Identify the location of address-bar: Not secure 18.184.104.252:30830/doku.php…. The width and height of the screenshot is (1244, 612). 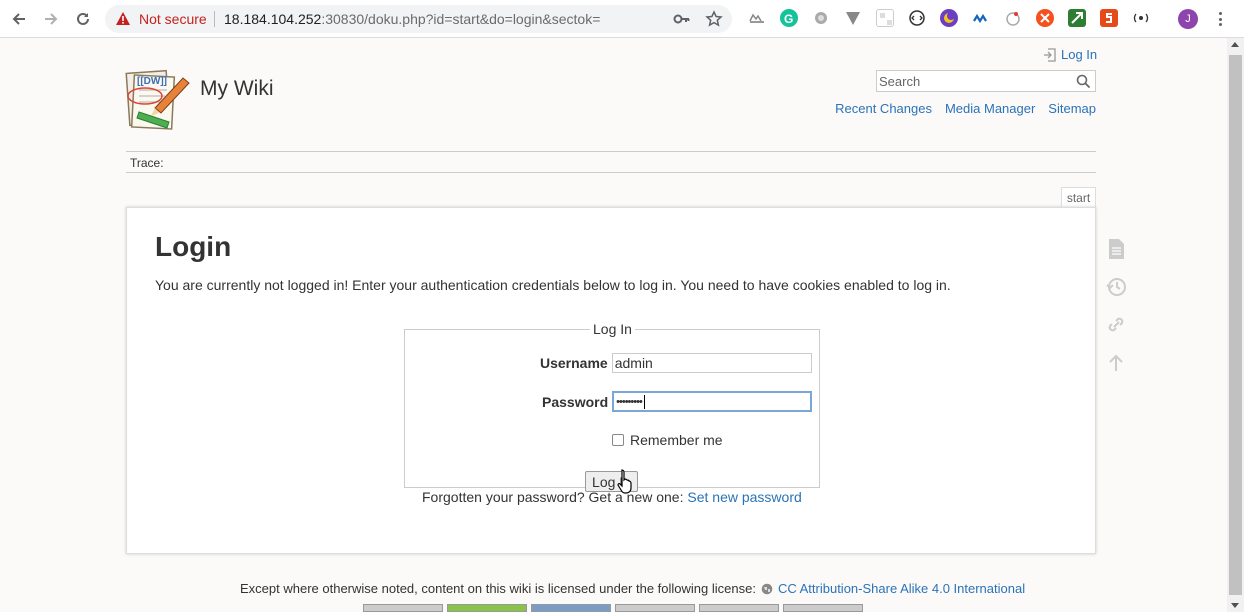
(418, 19).